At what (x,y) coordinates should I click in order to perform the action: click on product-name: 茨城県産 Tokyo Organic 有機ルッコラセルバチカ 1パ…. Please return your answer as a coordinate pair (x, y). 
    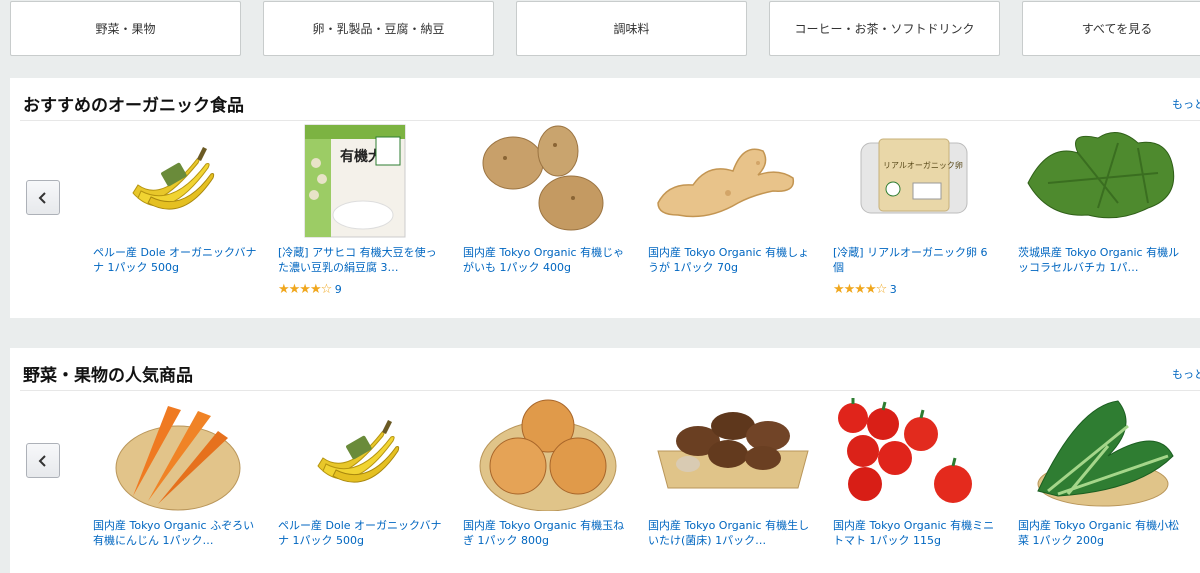
    Looking at the image, I should click on (1100, 260).